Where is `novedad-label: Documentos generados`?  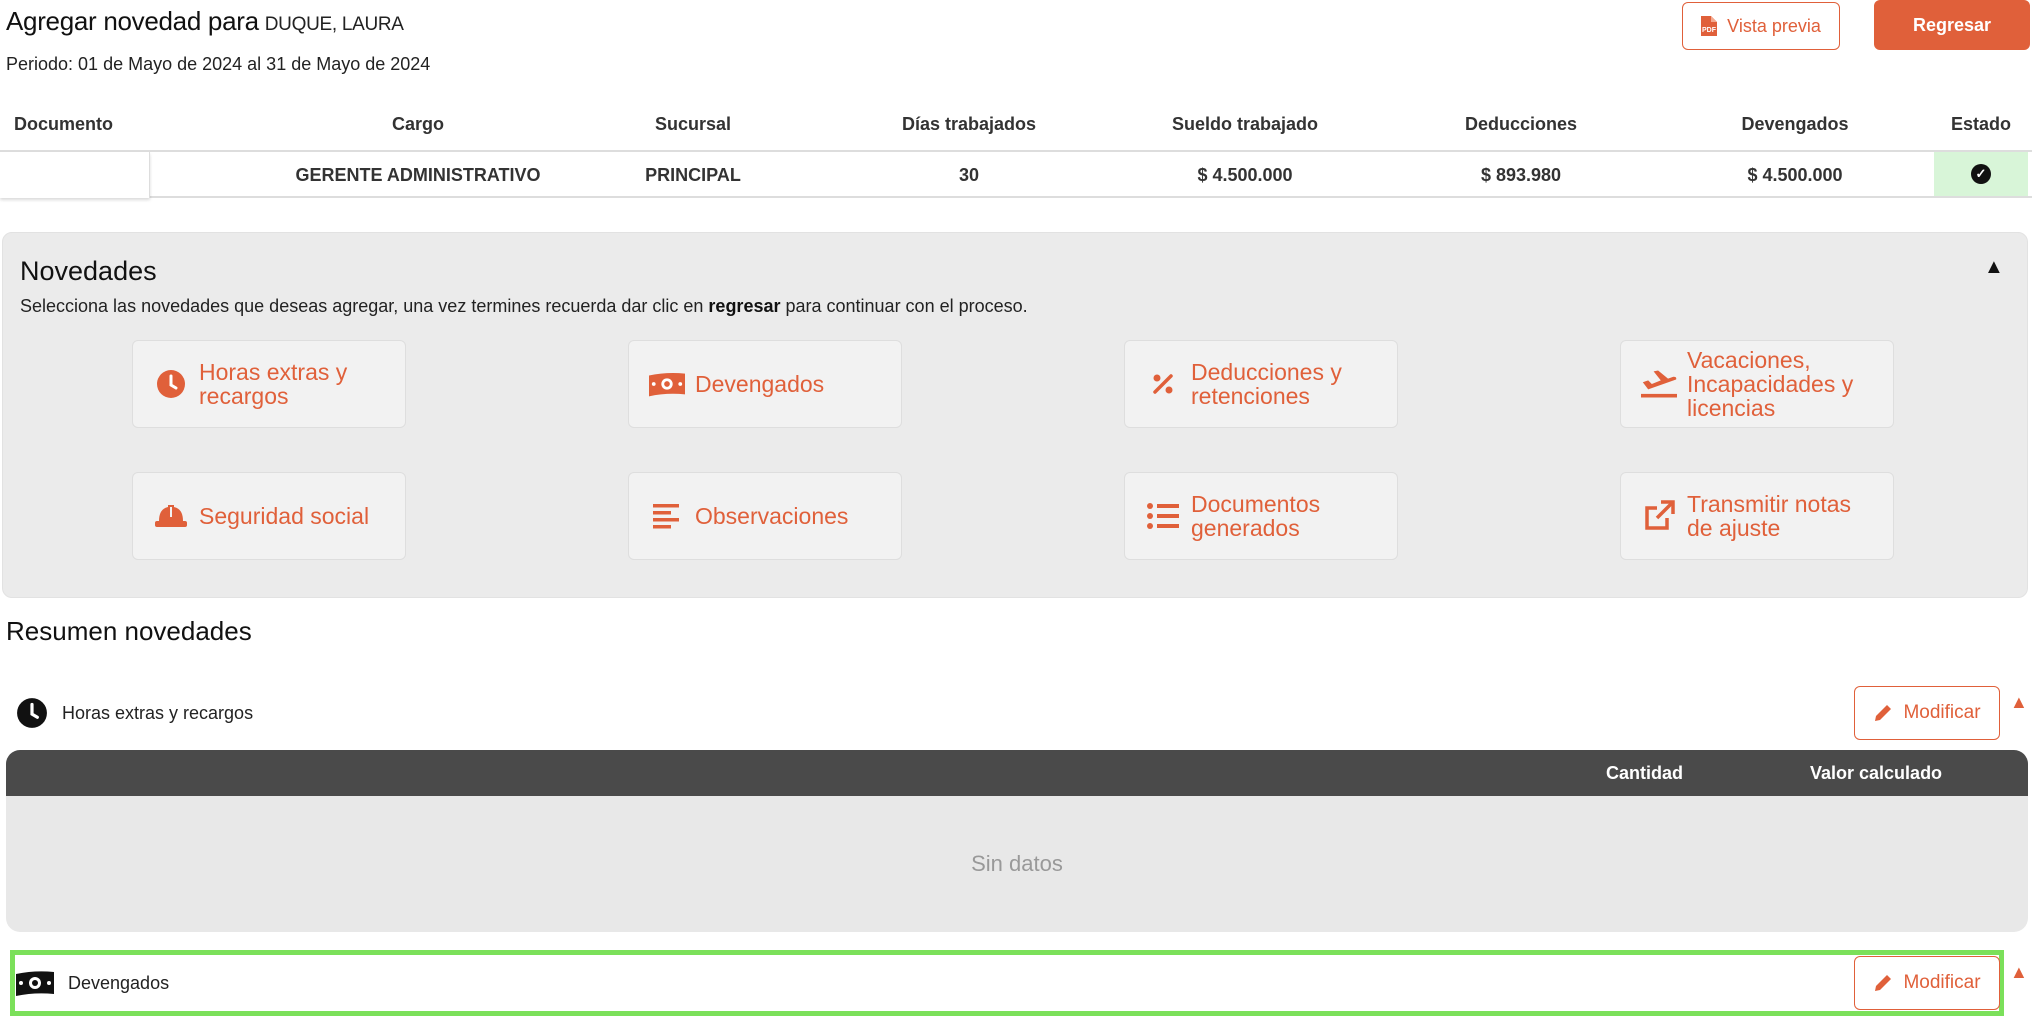 novedad-label: Documentos generados is located at coordinates (1256, 516).